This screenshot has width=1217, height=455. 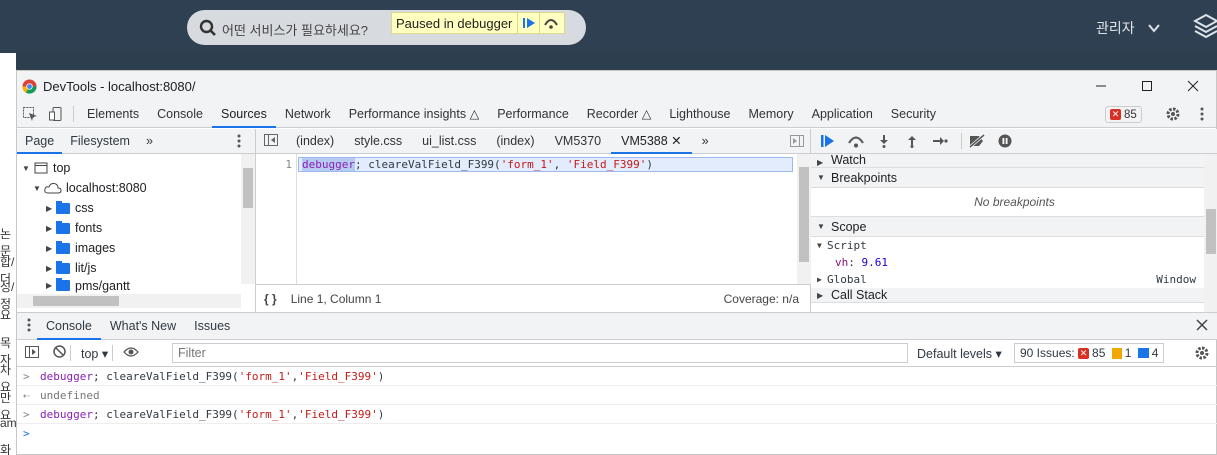 What do you see at coordinates (243, 114) in the screenshot?
I see `tab-sources: Sources` at bounding box center [243, 114].